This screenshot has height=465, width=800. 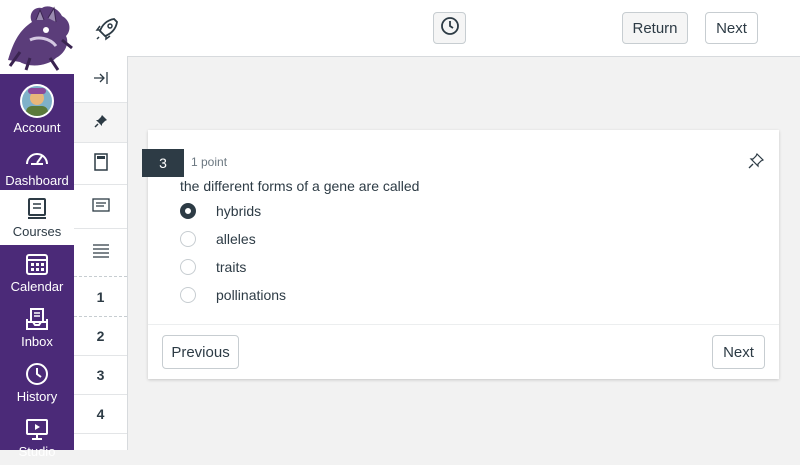 I want to click on calculator-button, so click(x=100, y=164).